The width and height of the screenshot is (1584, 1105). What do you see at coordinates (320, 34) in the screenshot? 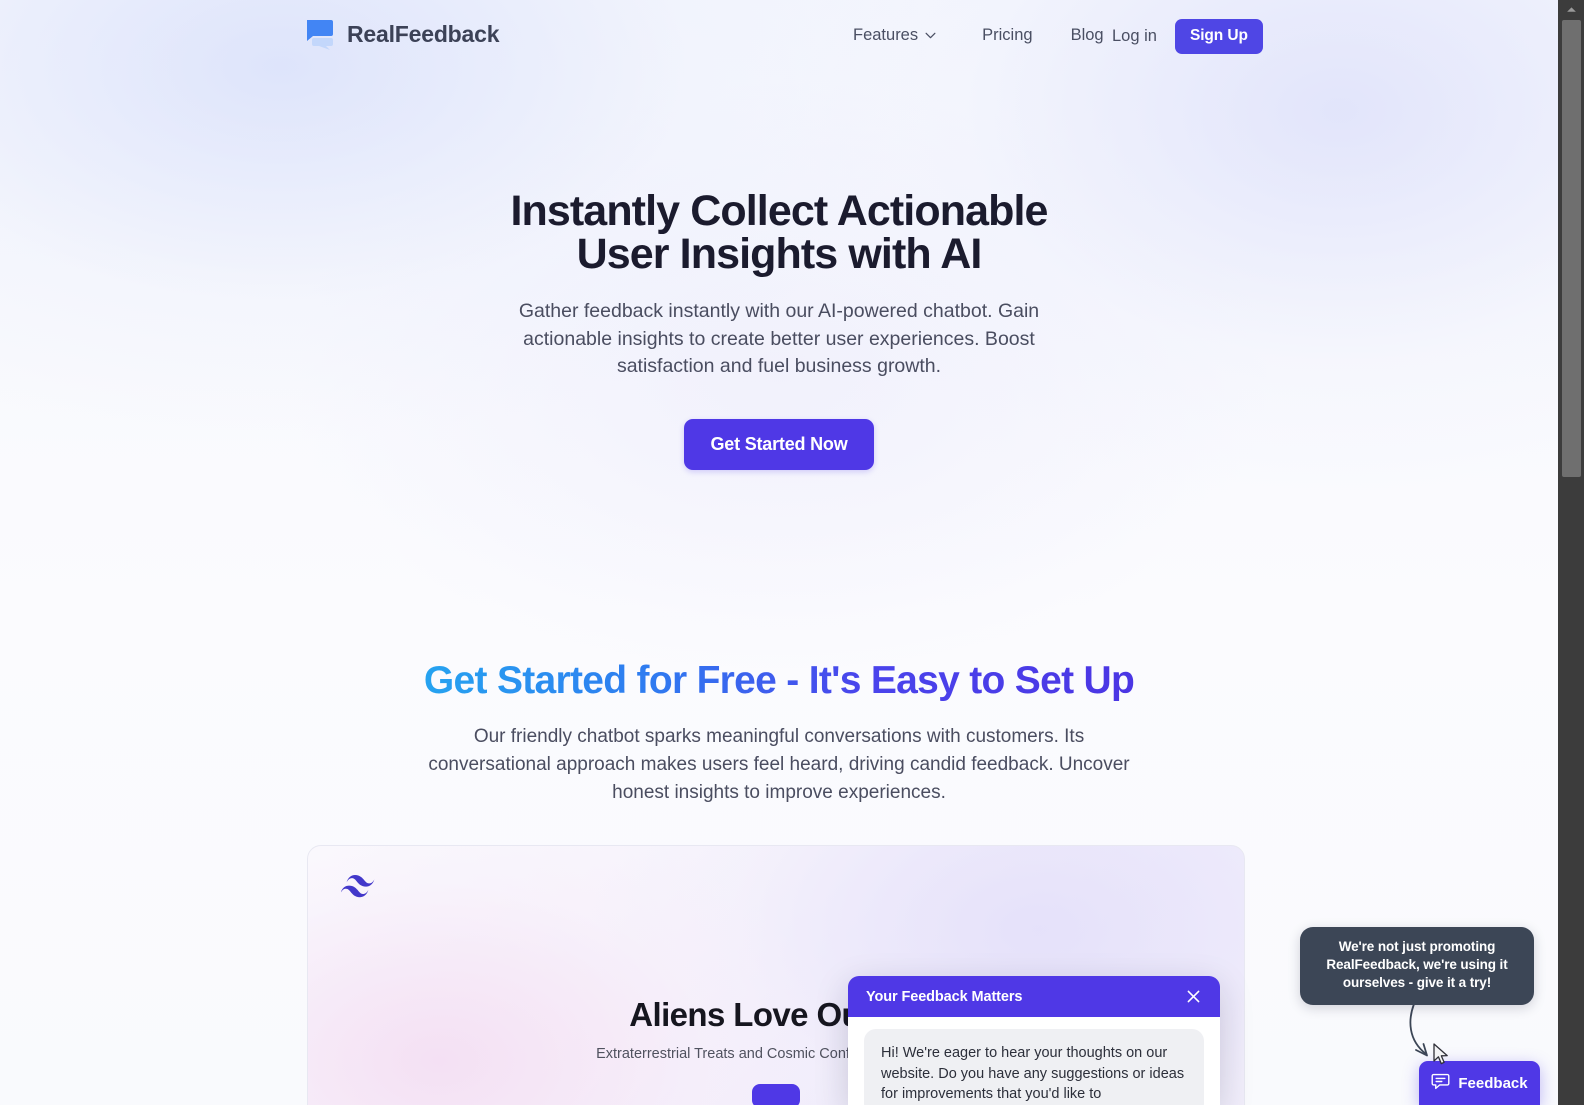
I see `chat-bubble-icon` at bounding box center [320, 34].